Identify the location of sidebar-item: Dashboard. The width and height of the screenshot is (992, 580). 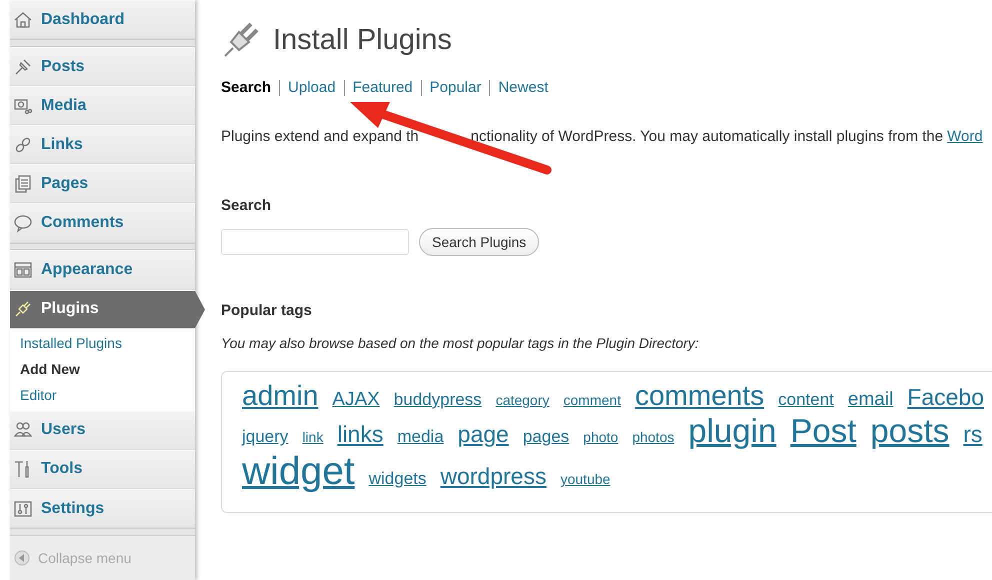
(102, 20).